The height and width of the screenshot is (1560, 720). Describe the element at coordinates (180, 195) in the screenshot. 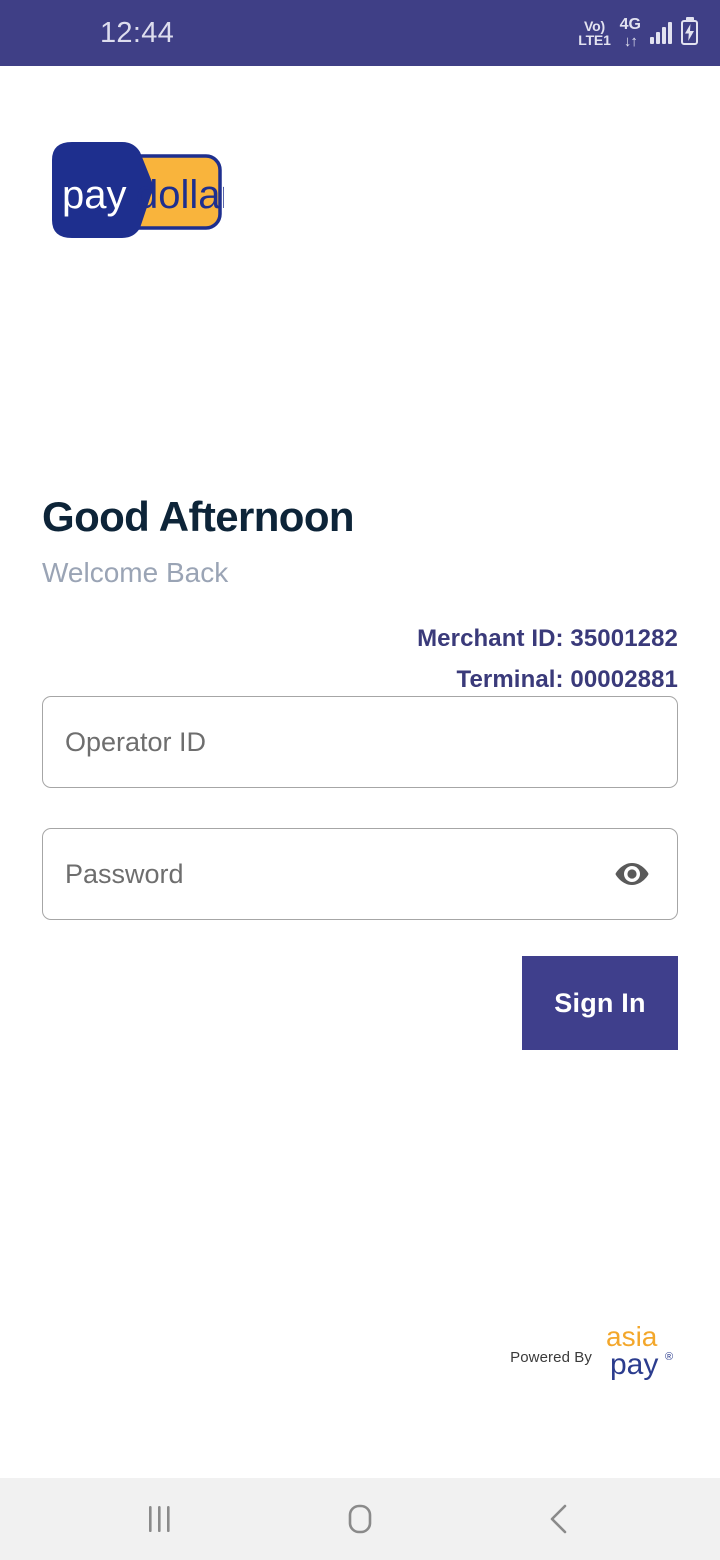

I see `svg-text: dollar` at that location.